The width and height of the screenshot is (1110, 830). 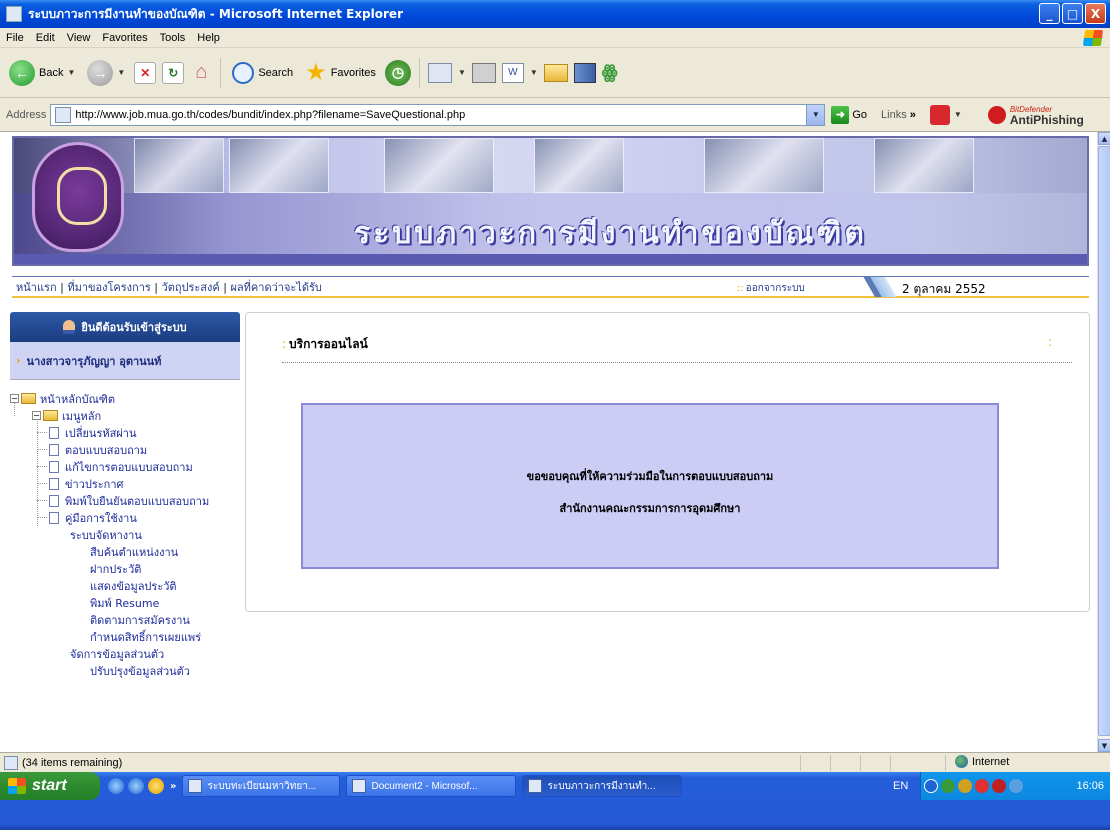 I want to click on search-button: Search, so click(x=262, y=73).